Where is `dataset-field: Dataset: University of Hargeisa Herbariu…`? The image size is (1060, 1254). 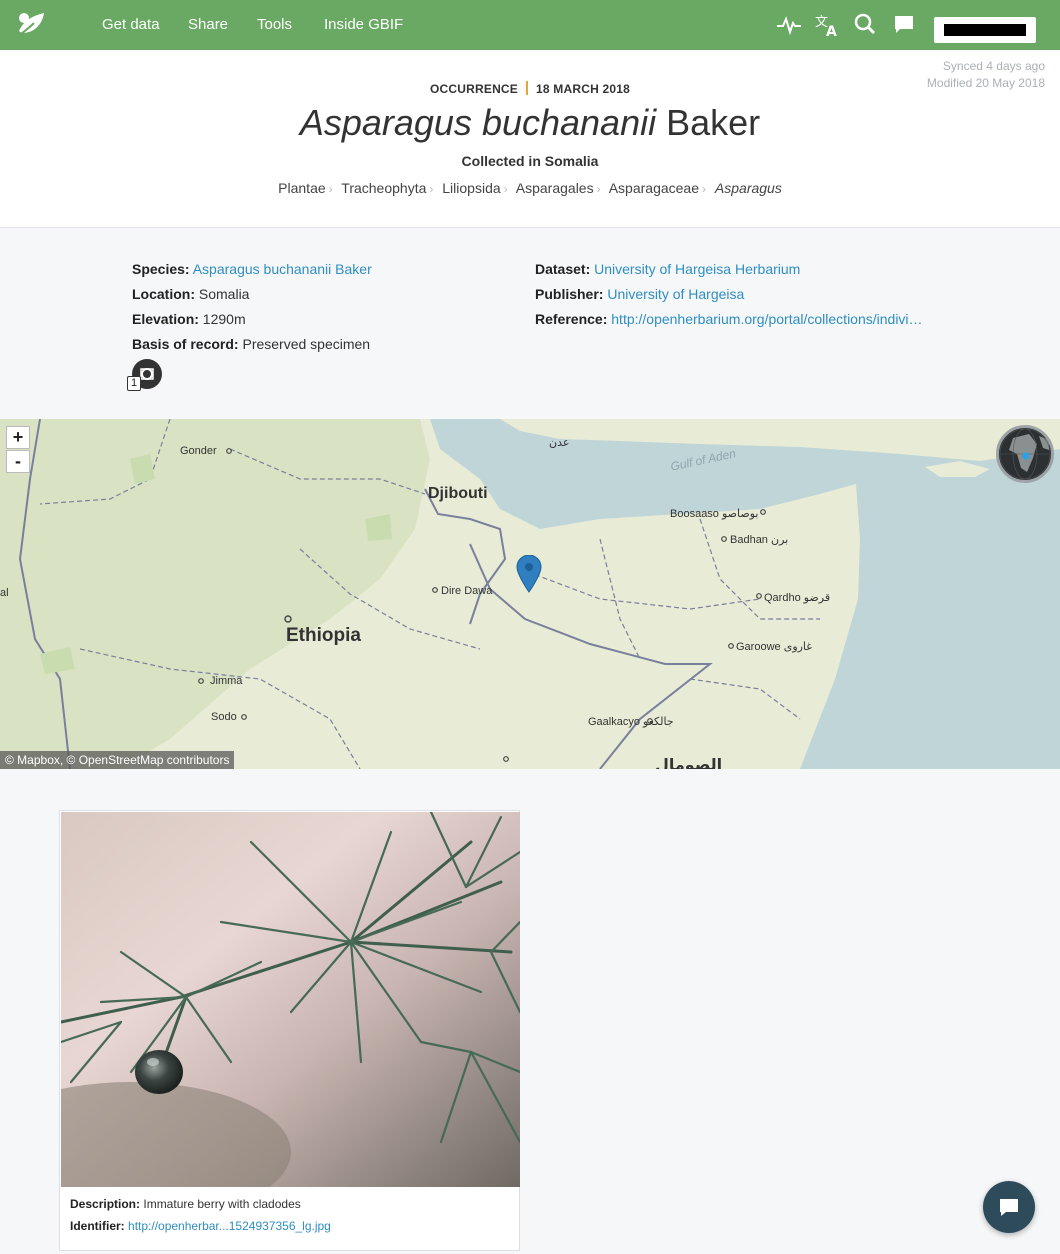
dataset-field: Dataset: University of Hargeisa Herbariu… is located at coordinates (667, 269).